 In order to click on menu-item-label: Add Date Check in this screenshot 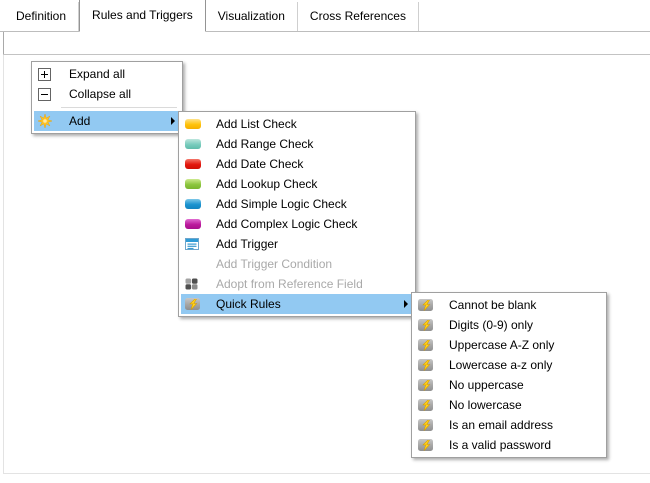, I will do `click(260, 164)`.